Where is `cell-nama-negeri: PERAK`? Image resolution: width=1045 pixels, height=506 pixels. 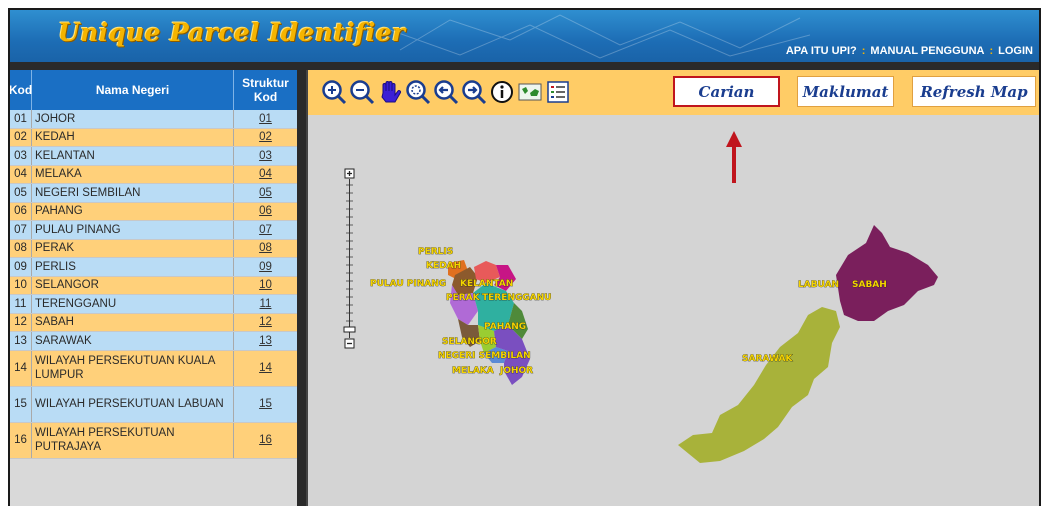 cell-nama-negeri: PERAK is located at coordinates (133, 248).